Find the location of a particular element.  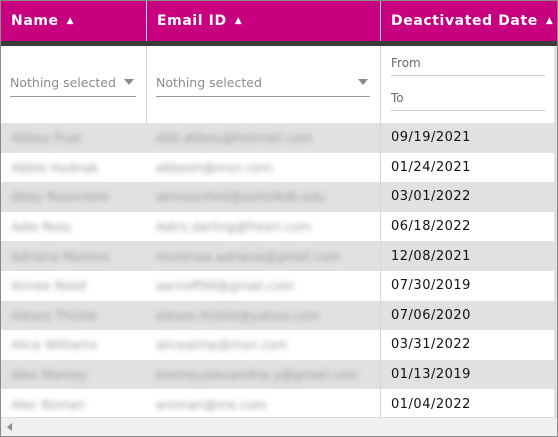

name-cell: Adriana Moreno is located at coordinates (73, 256).